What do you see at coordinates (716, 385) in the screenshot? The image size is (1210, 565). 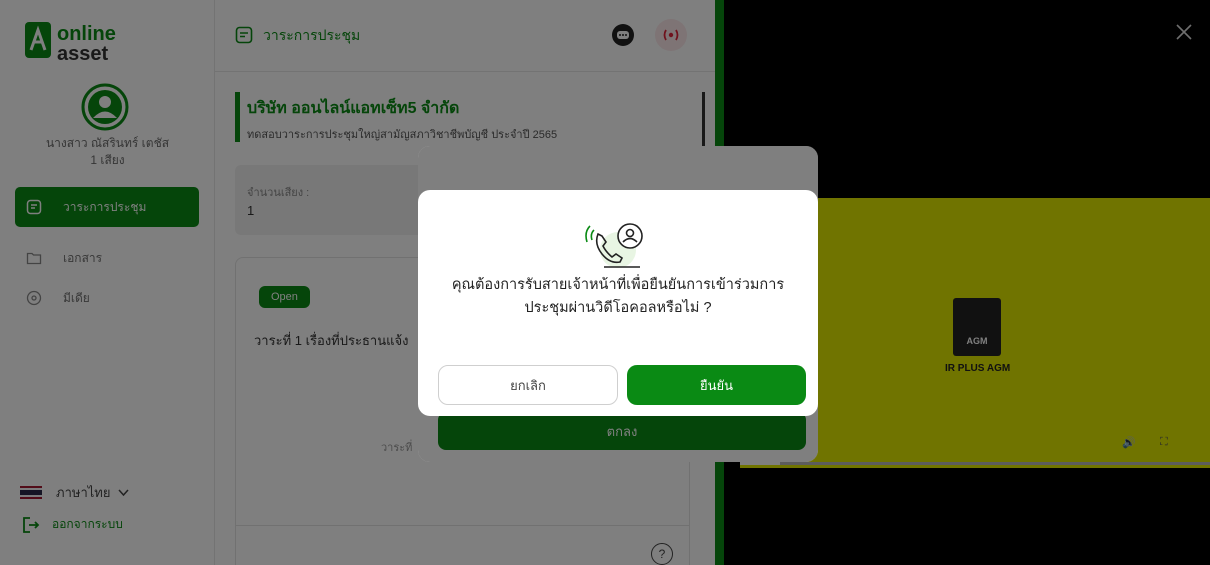 I see `confirm-button: ยืนยัน` at bounding box center [716, 385].